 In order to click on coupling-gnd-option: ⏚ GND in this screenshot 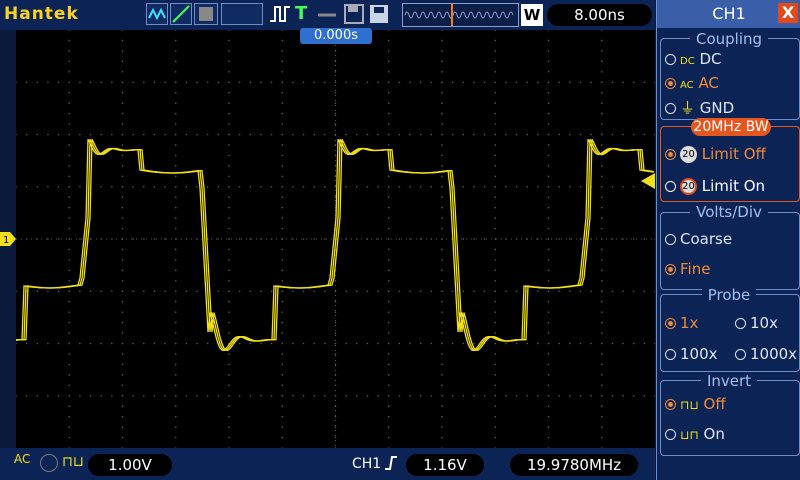, I will do `click(699, 107)`.